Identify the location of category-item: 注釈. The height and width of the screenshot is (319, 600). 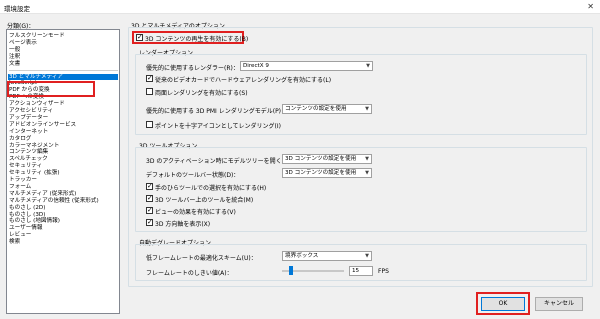
(14, 57).